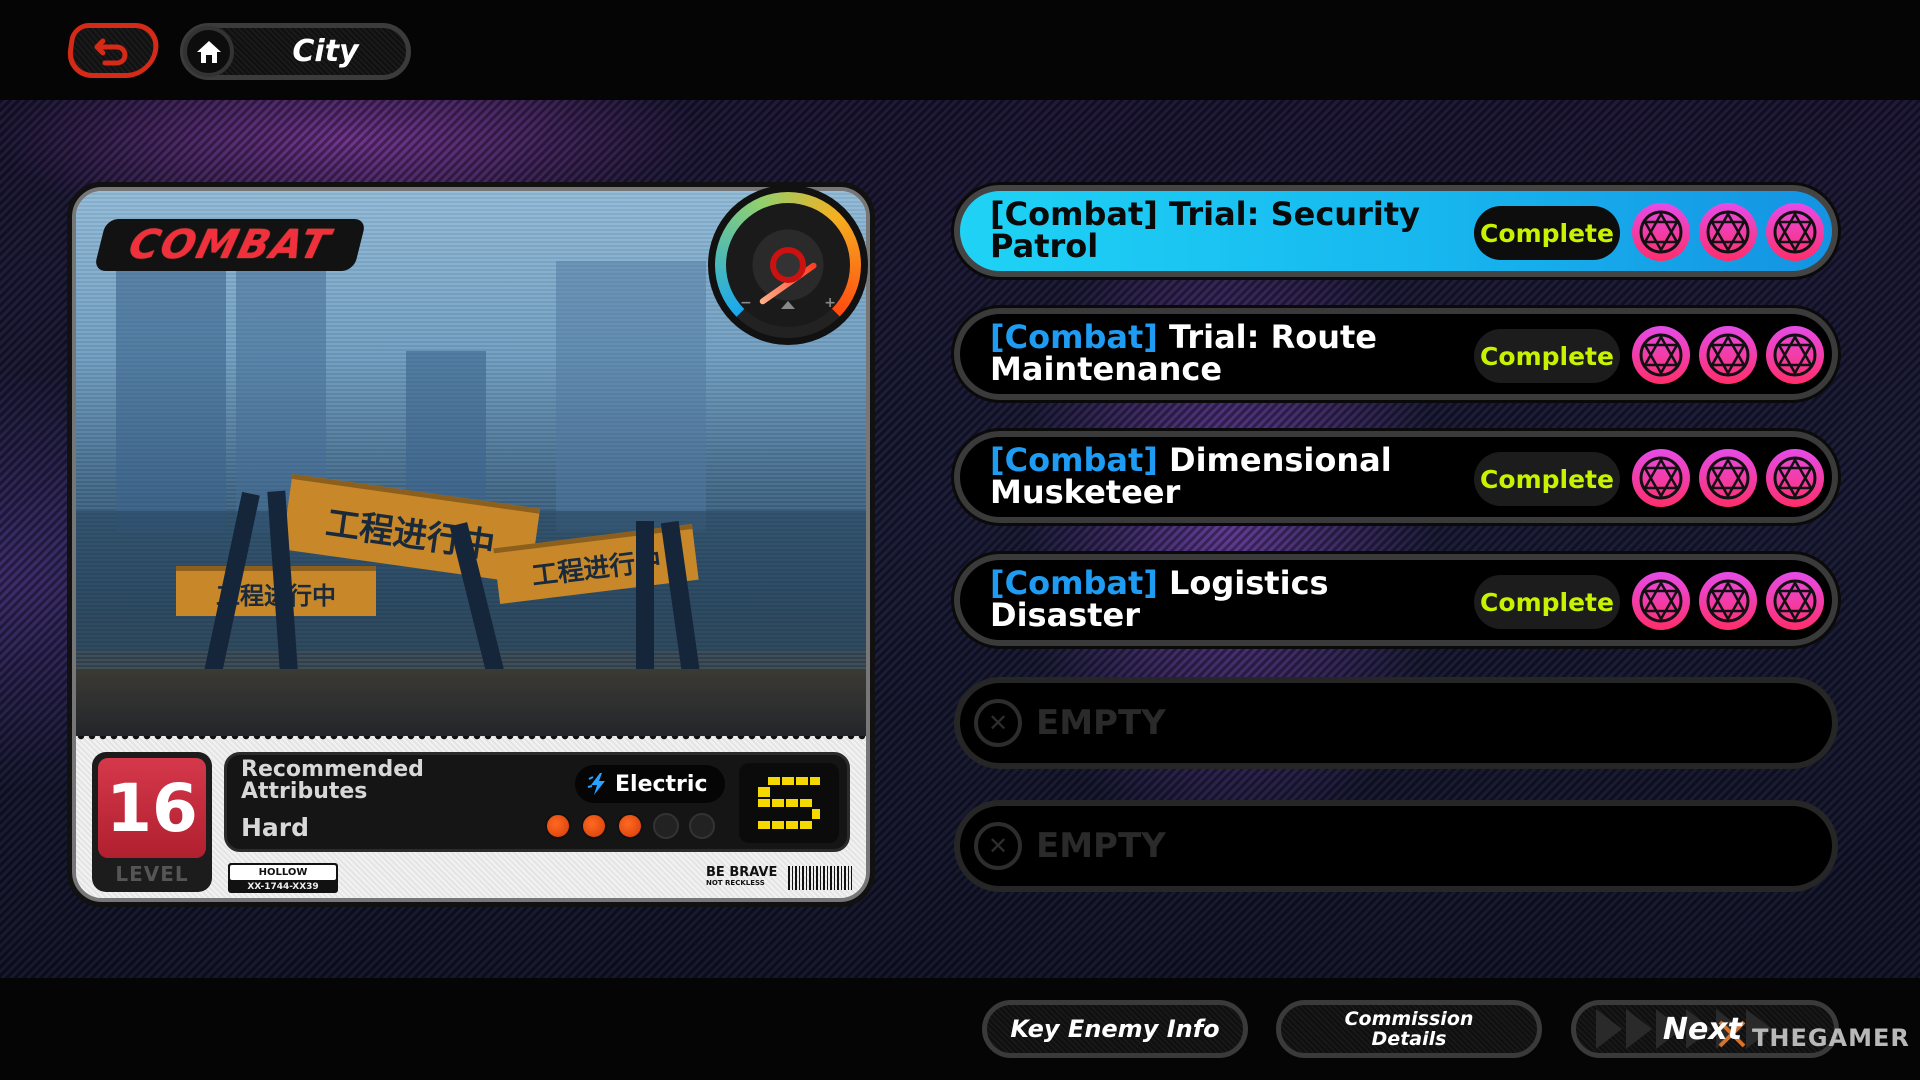 The height and width of the screenshot is (1080, 1920). What do you see at coordinates (830, 303) in the screenshot?
I see `plus-icon: +` at bounding box center [830, 303].